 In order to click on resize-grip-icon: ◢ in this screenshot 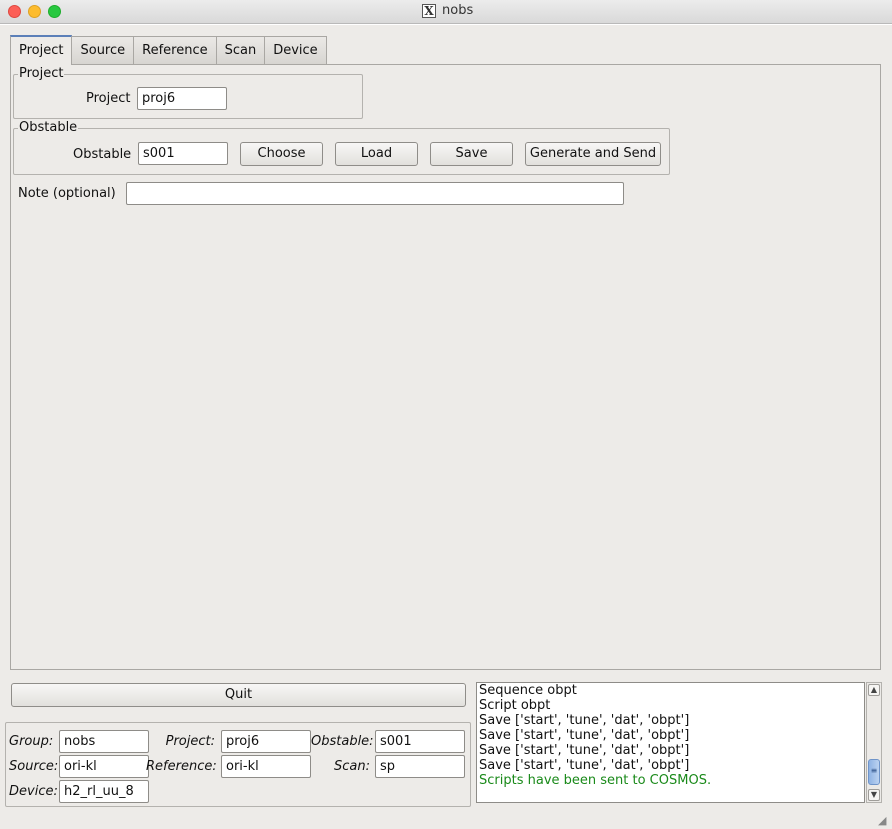, I will do `click(884, 821)`.